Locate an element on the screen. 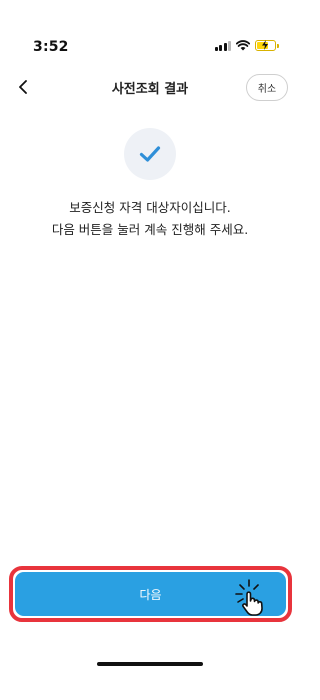 This screenshot has width=320, height=700. check-icon is located at coordinates (150, 154).